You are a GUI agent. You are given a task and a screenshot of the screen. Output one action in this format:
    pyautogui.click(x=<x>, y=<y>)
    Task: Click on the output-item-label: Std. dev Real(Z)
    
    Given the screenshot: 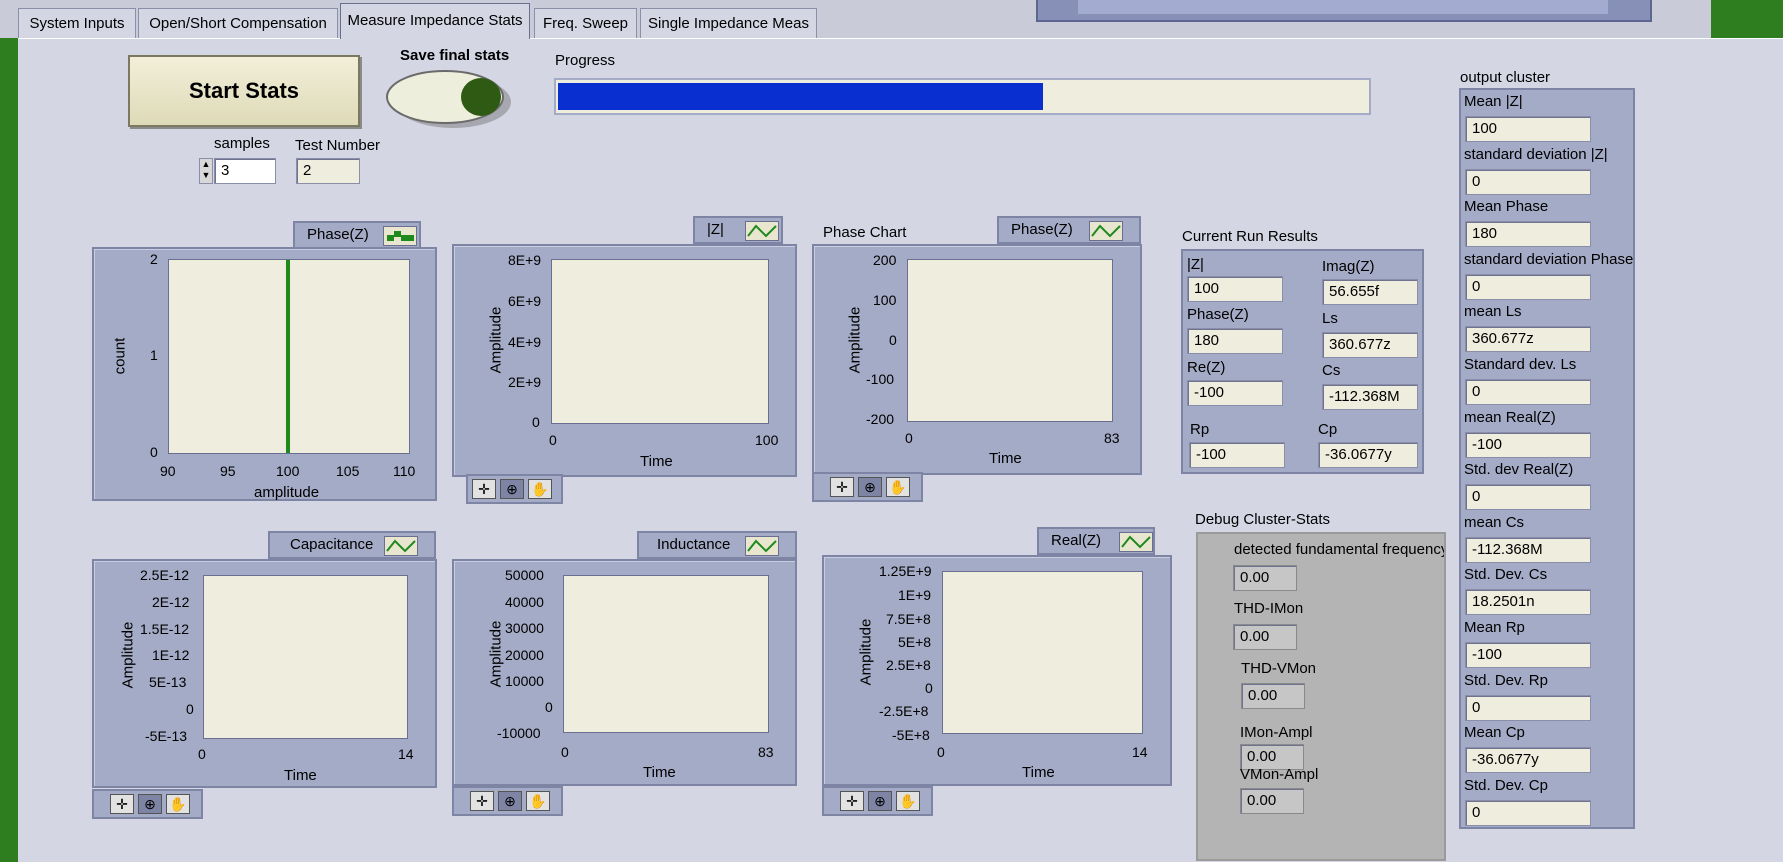 What is the action you would take?
    pyautogui.click(x=1519, y=470)
    